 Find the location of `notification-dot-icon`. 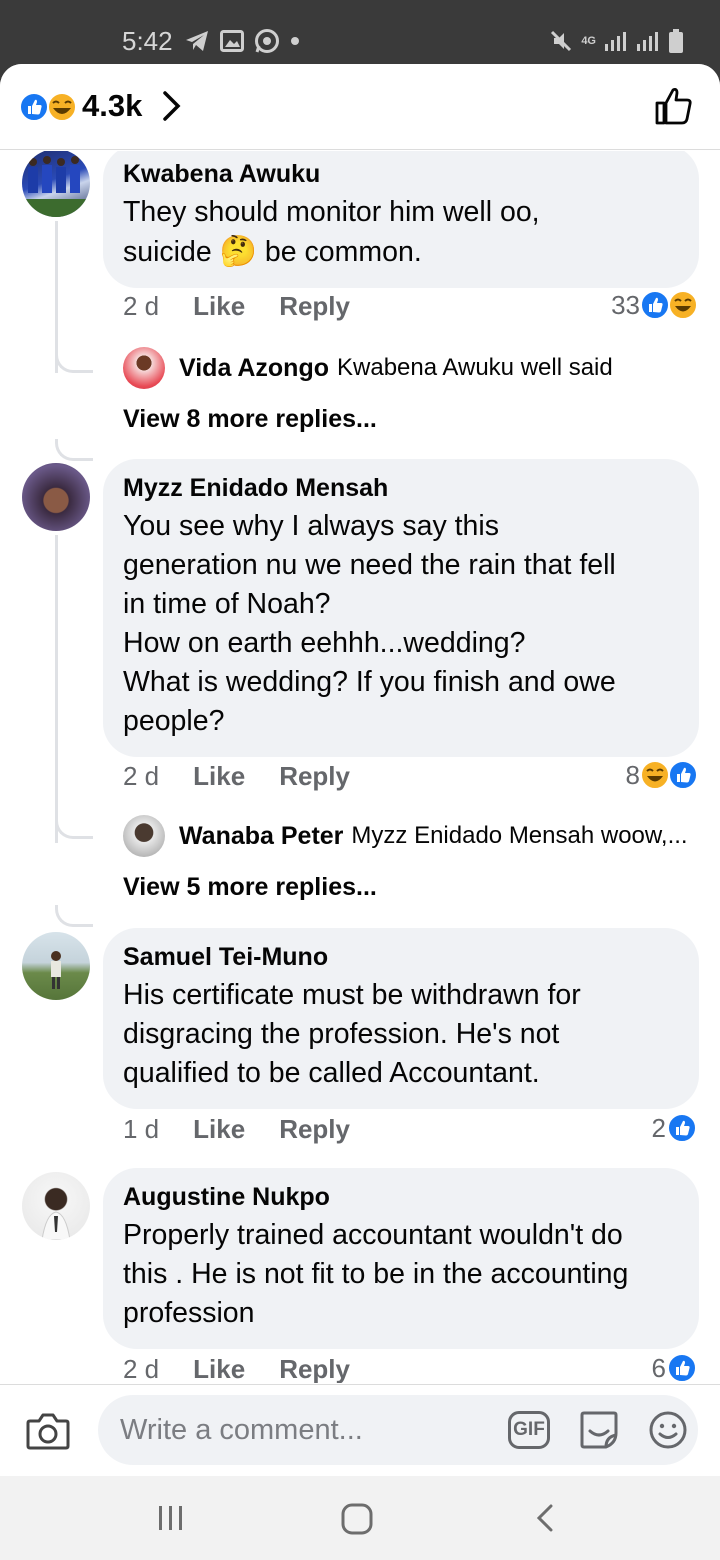

notification-dot-icon is located at coordinates (295, 41).